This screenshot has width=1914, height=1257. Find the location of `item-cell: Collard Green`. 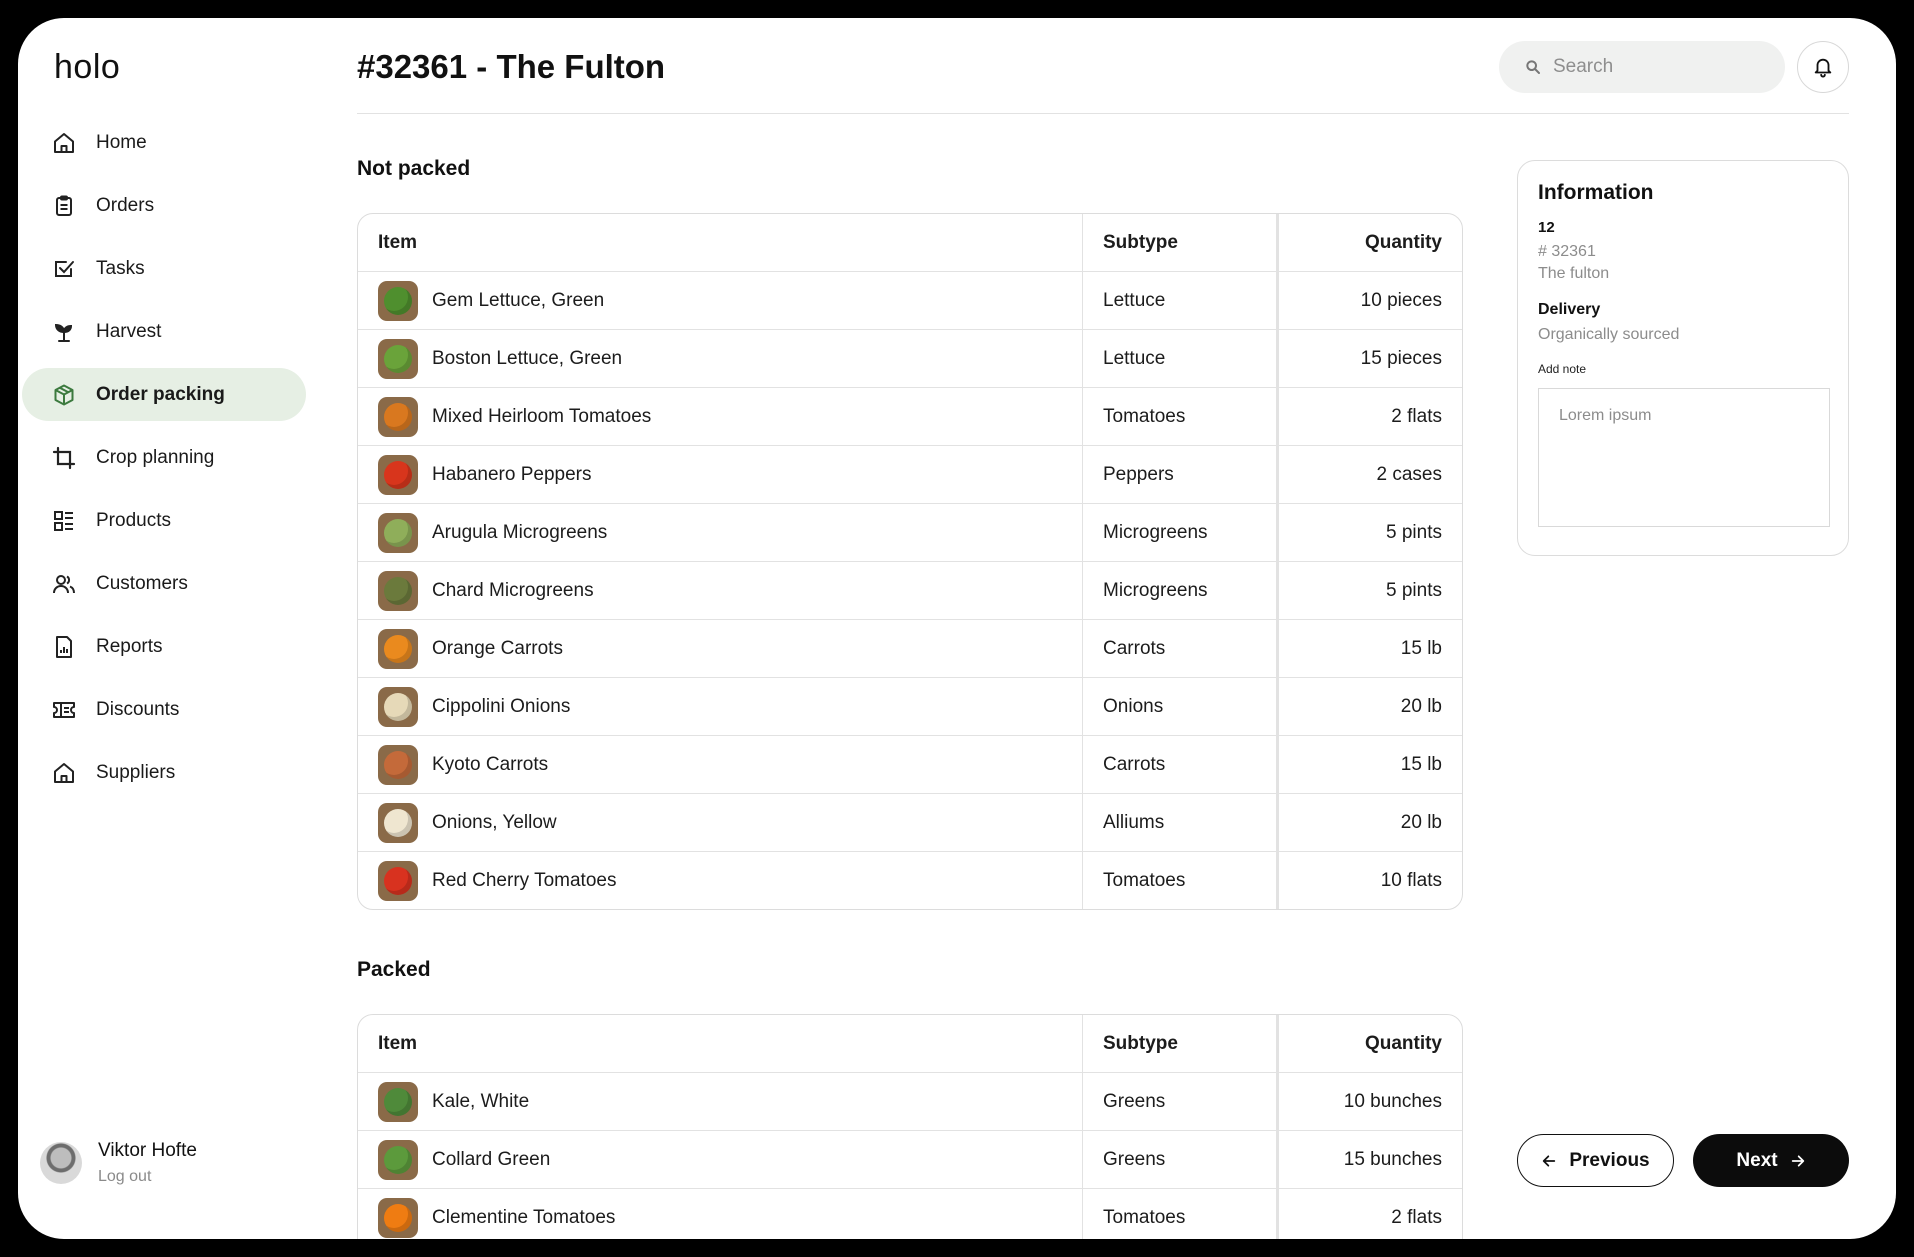

item-cell: Collard Green is located at coordinates (720, 1159).